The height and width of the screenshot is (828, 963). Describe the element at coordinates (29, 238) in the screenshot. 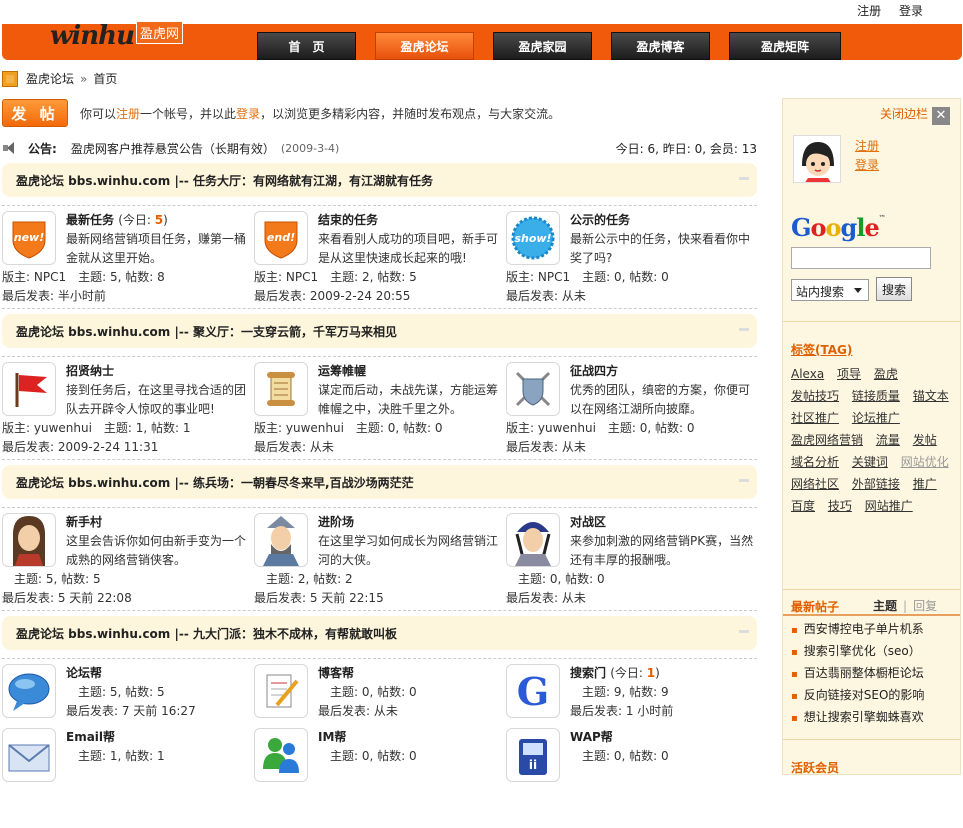

I see `new-badge-icon: new!` at that location.